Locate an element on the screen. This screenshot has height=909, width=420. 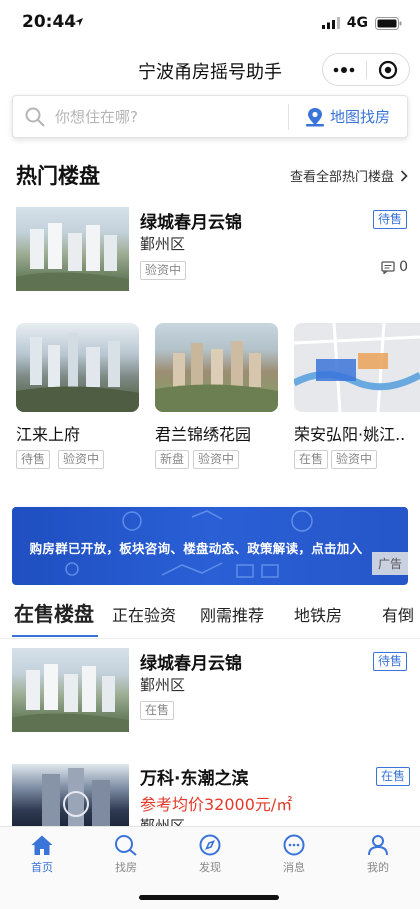
status-bar: 20:44 4G is located at coordinates (210, 23).